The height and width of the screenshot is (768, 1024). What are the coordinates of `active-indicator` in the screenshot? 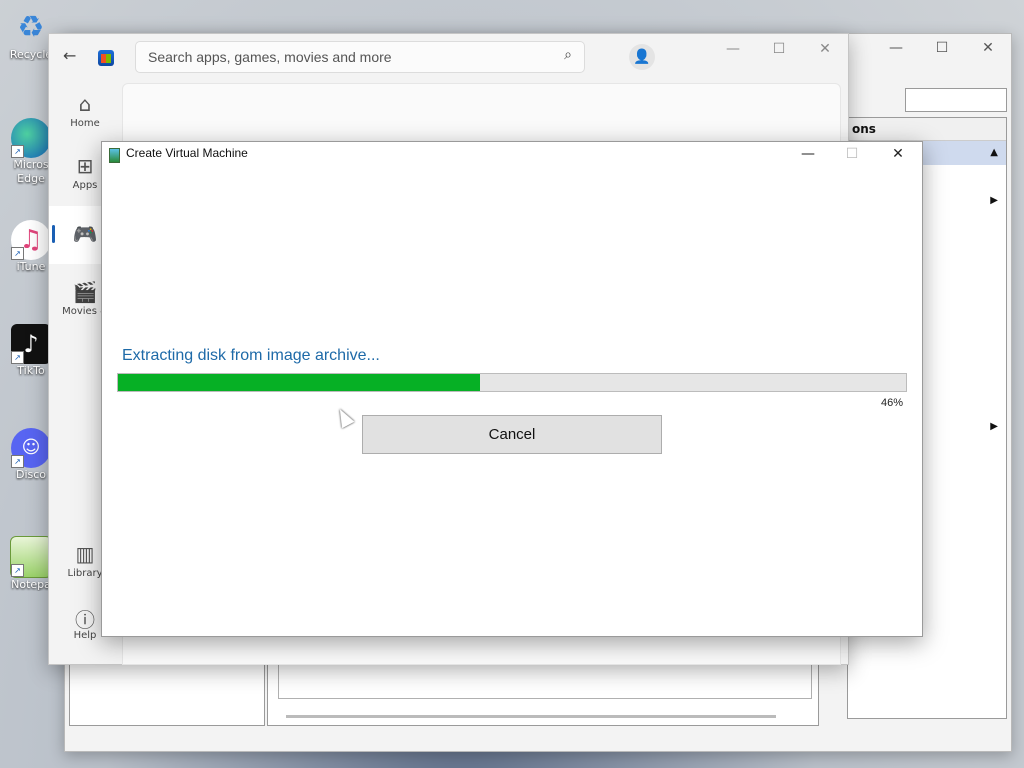 It's located at (53, 234).